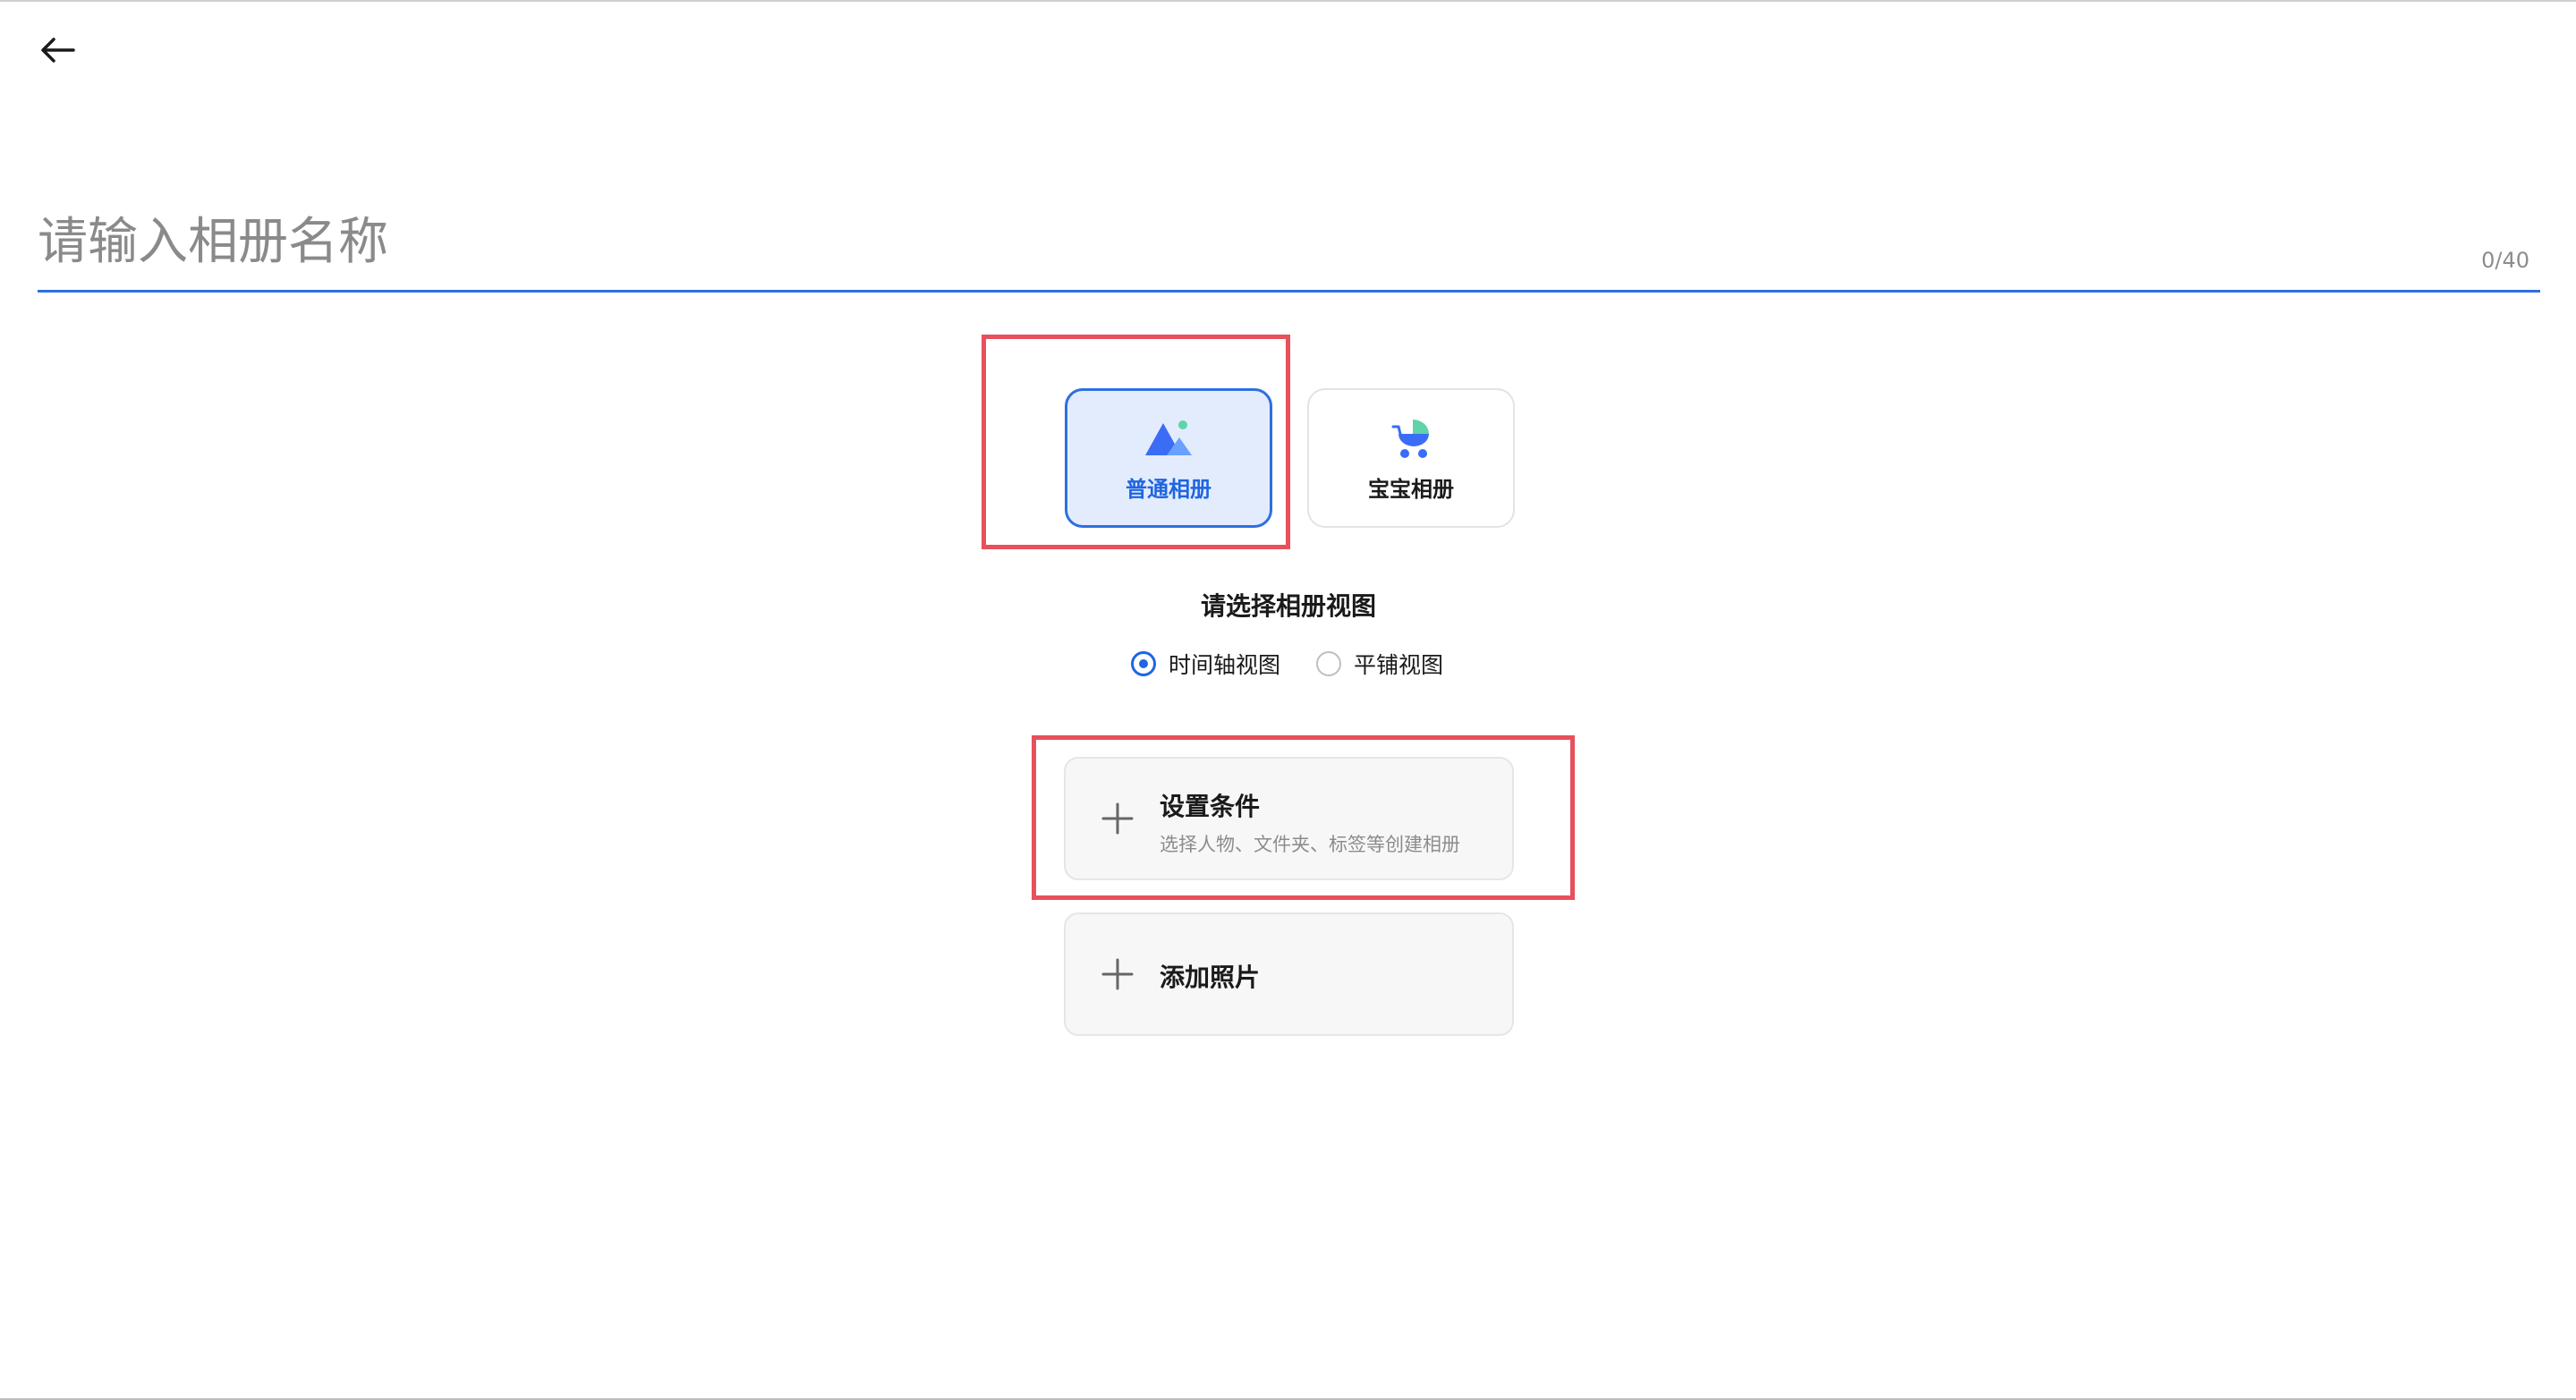 The image size is (2576, 1400). I want to click on album-type-baby: 宝宝相册, so click(1411, 458).